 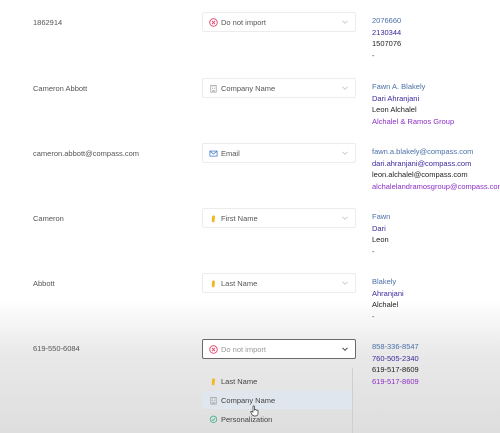 I want to click on source-column-value: 1862914, so click(x=48, y=22).